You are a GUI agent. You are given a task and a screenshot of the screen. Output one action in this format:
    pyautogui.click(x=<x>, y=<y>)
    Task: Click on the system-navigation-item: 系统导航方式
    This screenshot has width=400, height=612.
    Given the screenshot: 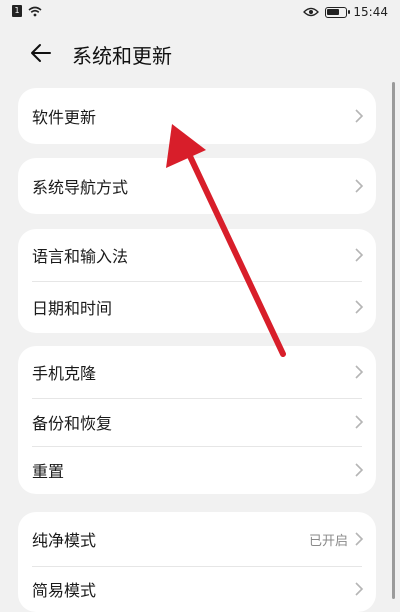 What is the action you would take?
    pyautogui.click(x=197, y=186)
    